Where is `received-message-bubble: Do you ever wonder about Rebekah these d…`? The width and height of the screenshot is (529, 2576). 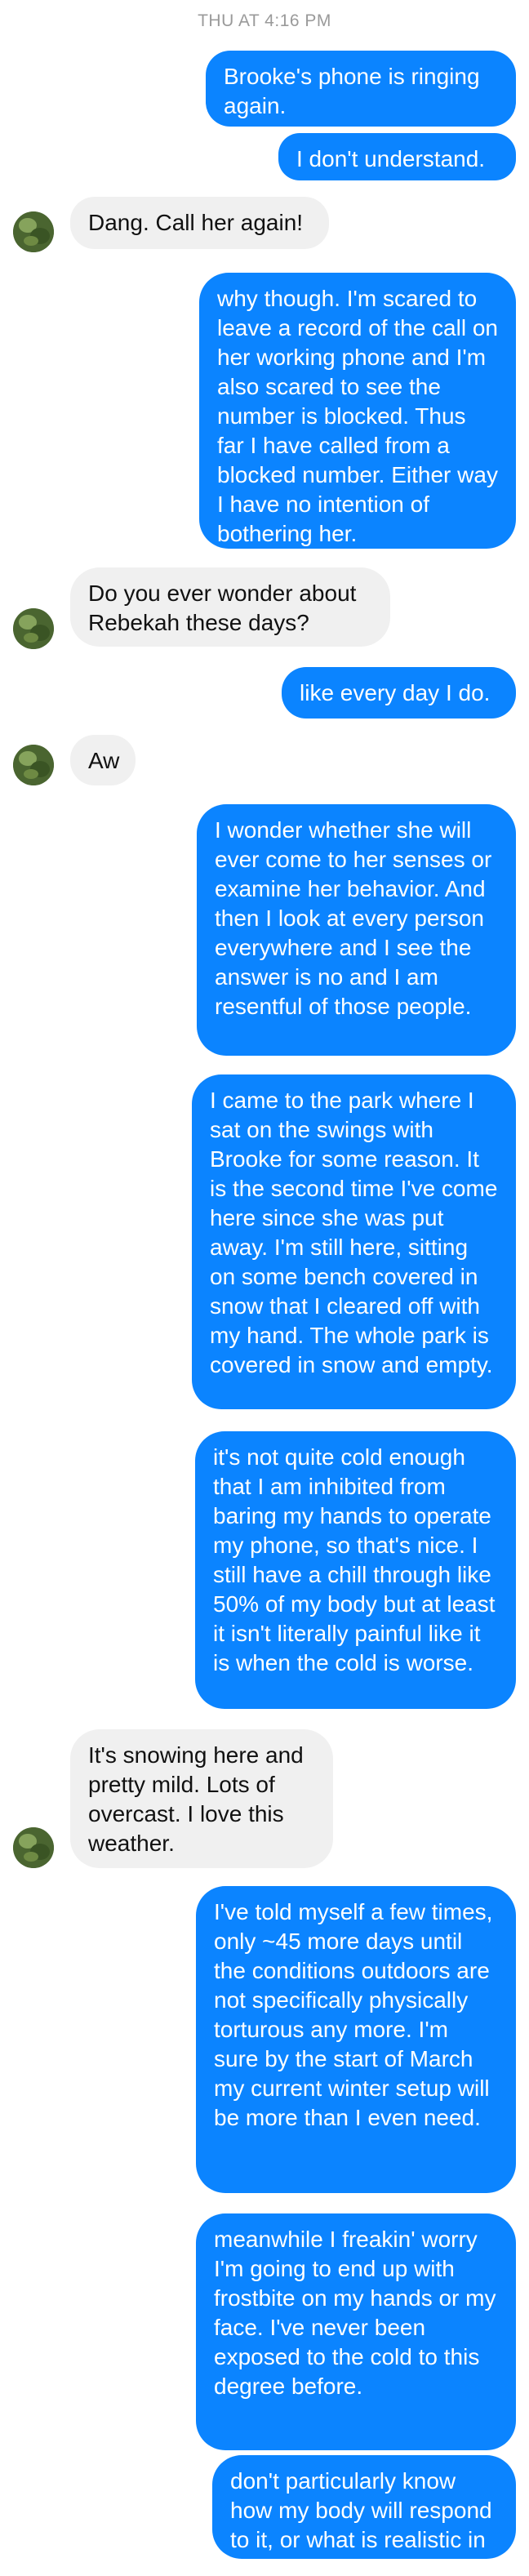
received-message-bubble: Do you ever wonder about Rebekah these d… is located at coordinates (230, 607).